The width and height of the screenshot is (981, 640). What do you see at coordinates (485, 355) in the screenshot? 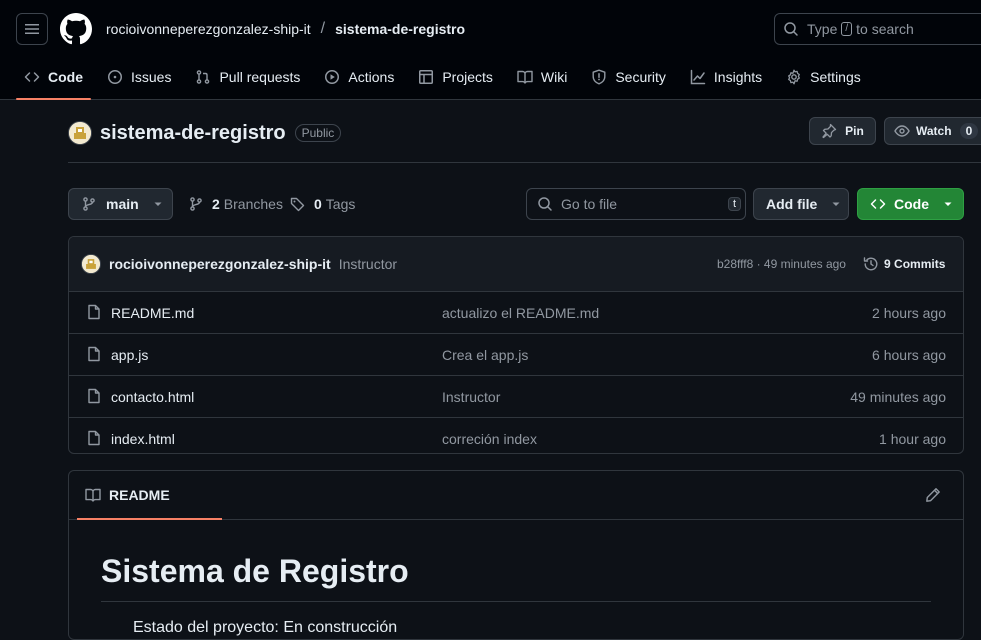
I see `file-commit-message: Crea el app.js` at bounding box center [485, 355].